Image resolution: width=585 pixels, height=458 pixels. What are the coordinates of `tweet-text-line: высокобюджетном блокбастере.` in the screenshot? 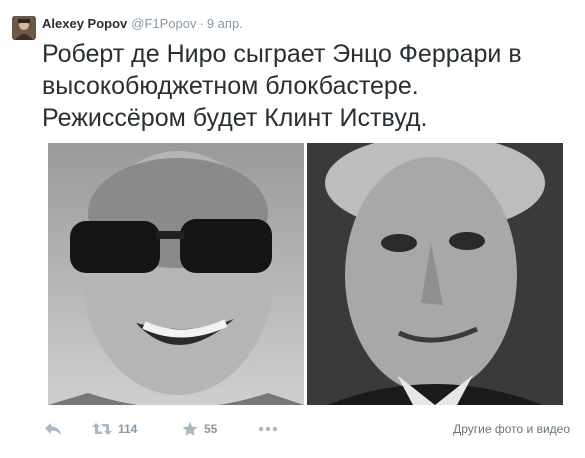 It's located at (230, 86).